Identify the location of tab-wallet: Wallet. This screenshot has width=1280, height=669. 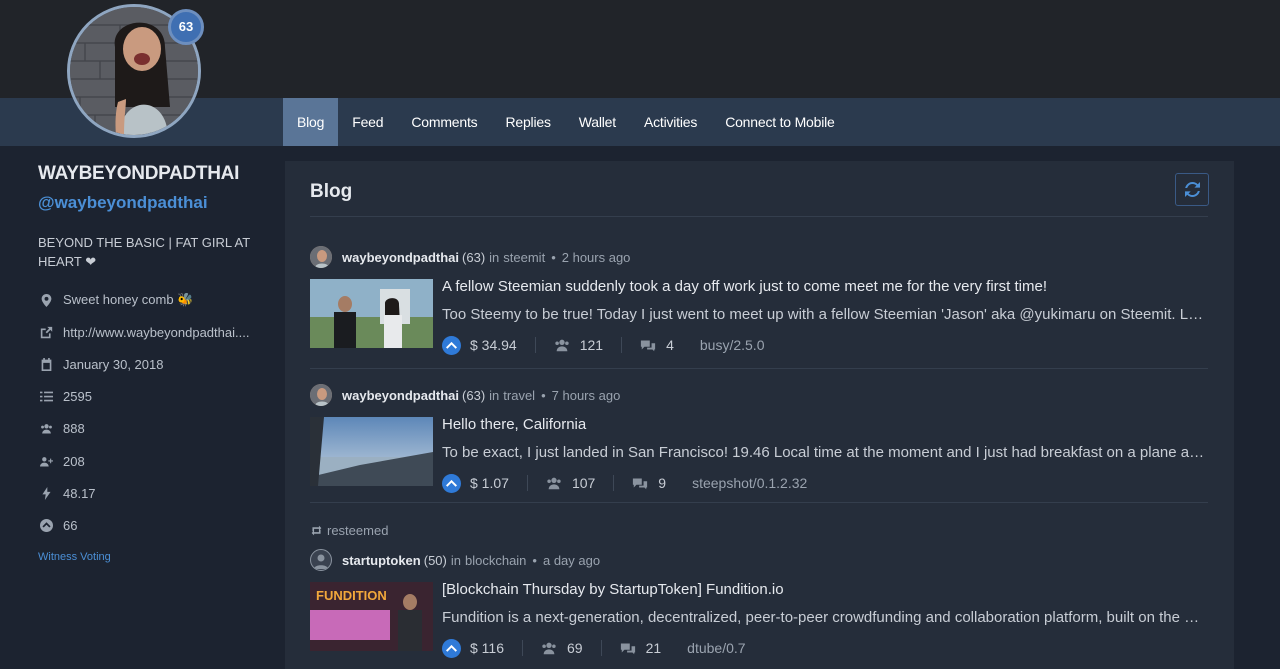
(597, 122).